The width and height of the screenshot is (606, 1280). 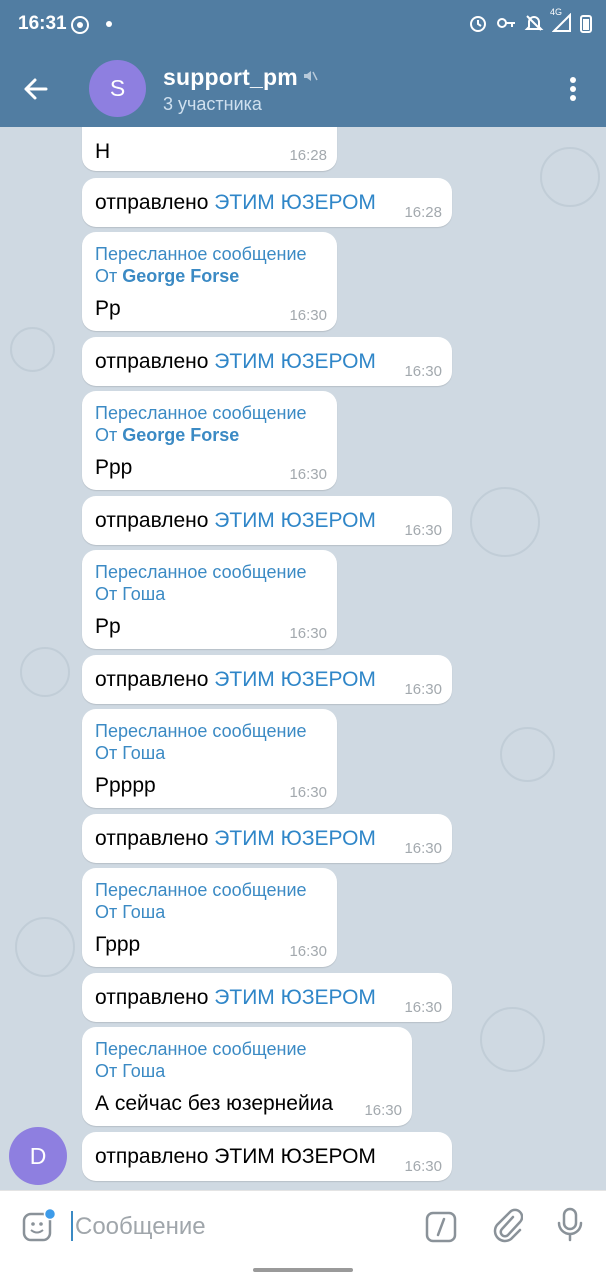 I want to click on alarm-icon, so click(x=478, y=25).